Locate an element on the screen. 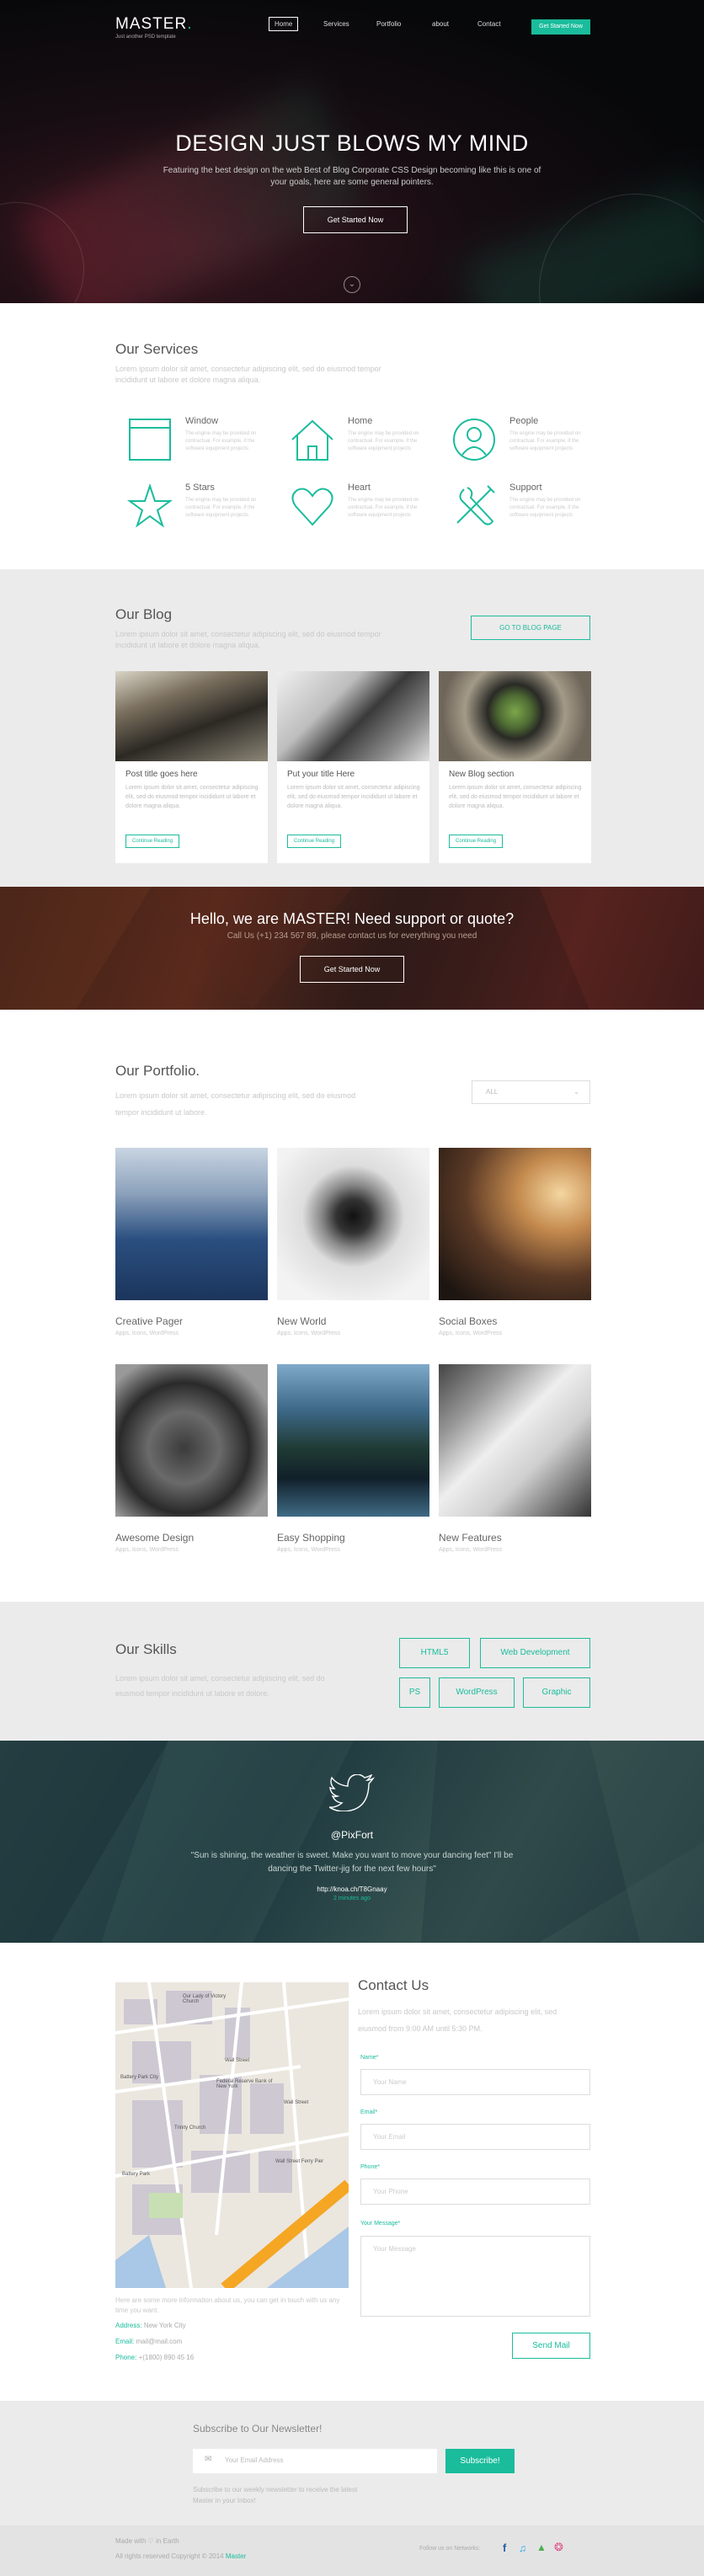 The image size is (704, 2576). name-field: Your Name is located at coordinates (475, 2082).